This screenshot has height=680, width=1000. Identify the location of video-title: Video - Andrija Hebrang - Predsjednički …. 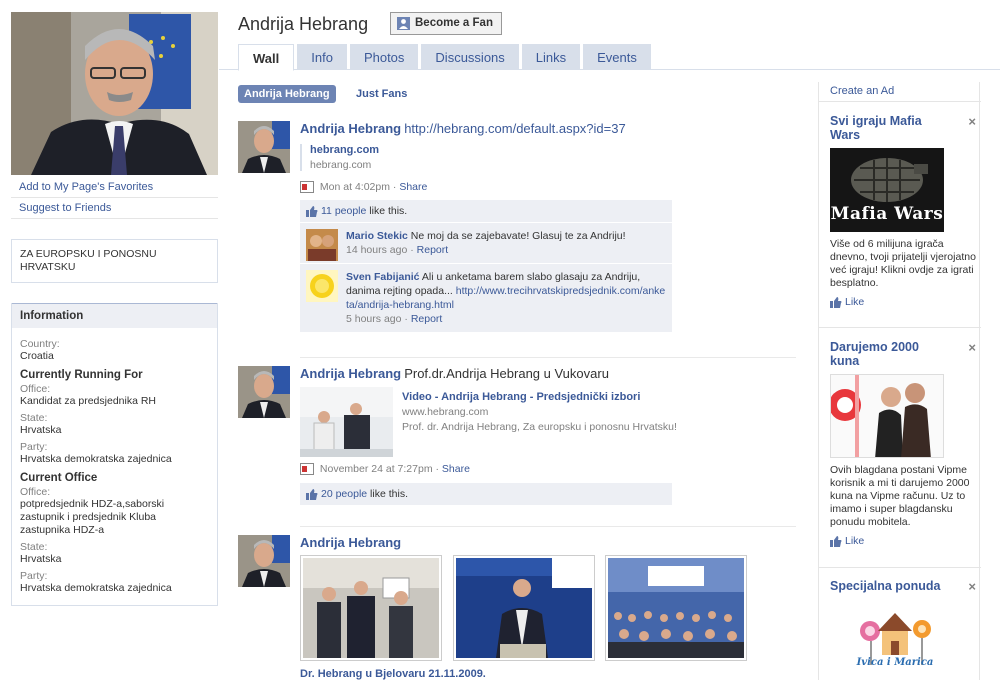
(592, 397).